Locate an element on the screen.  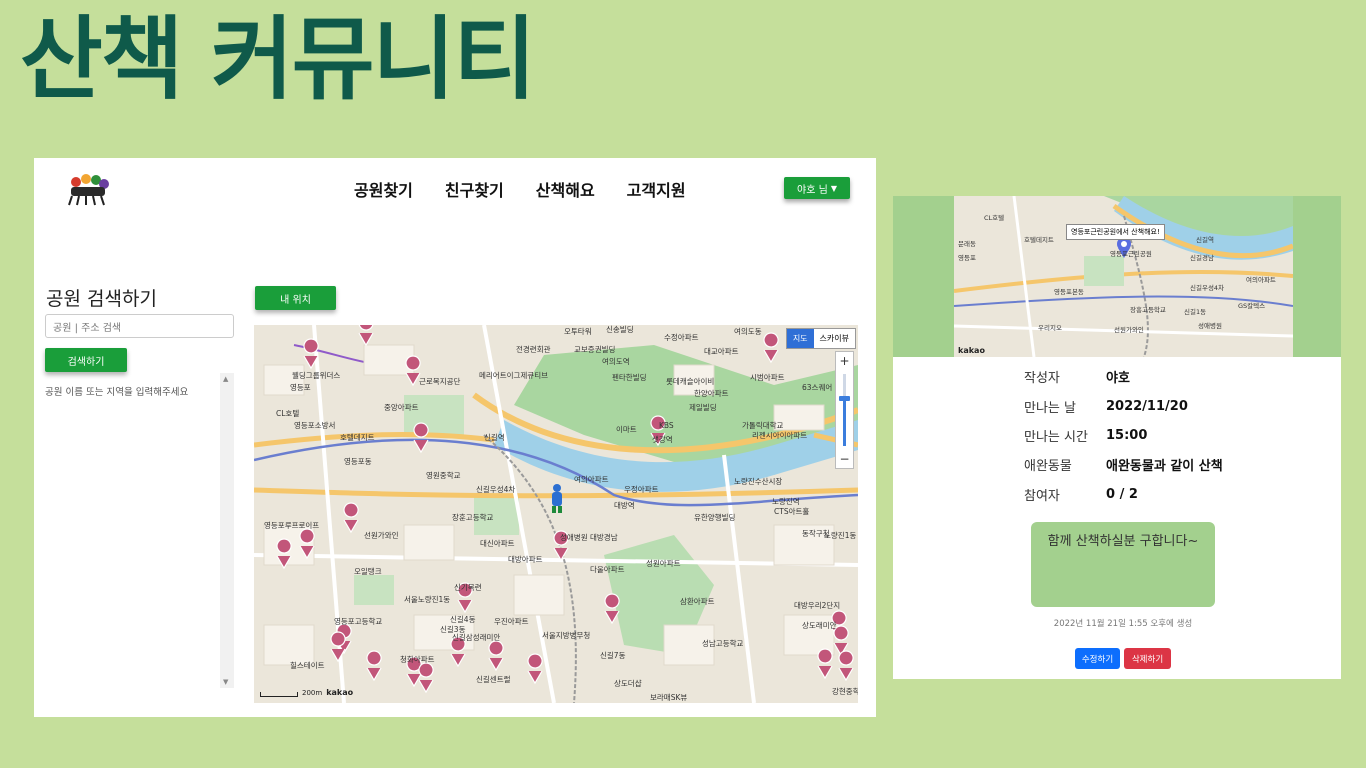
map-place-label: 이마트 is located at coordinates (626, 429).